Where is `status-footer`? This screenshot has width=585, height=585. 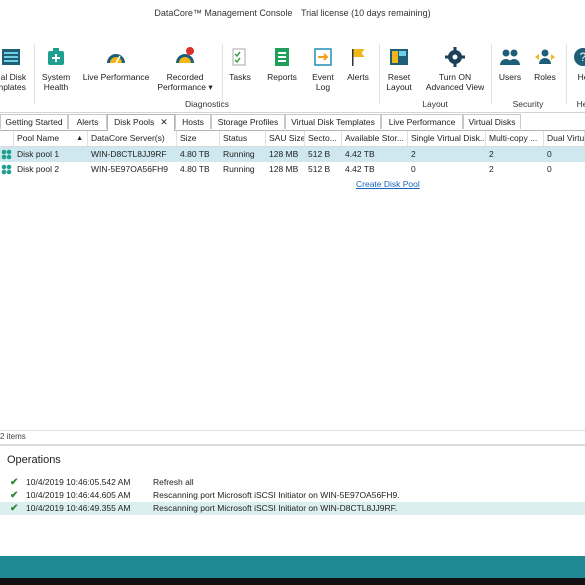
status-footer is located at coordinates (292, 567).